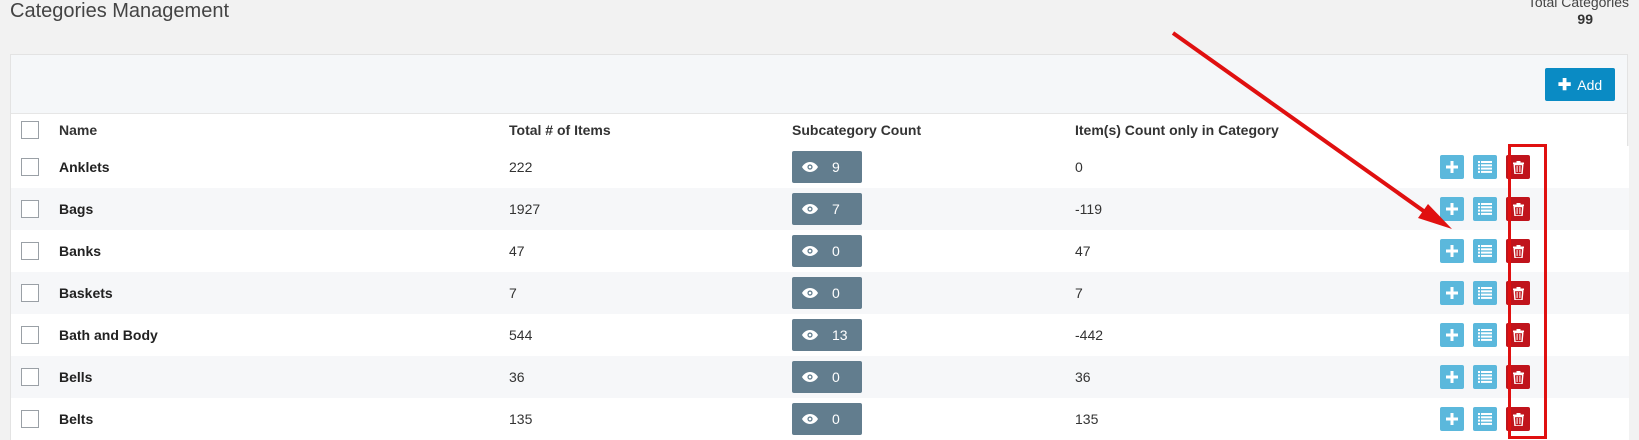  I want to click on category-name: Bath and Body, so click(284, 335).